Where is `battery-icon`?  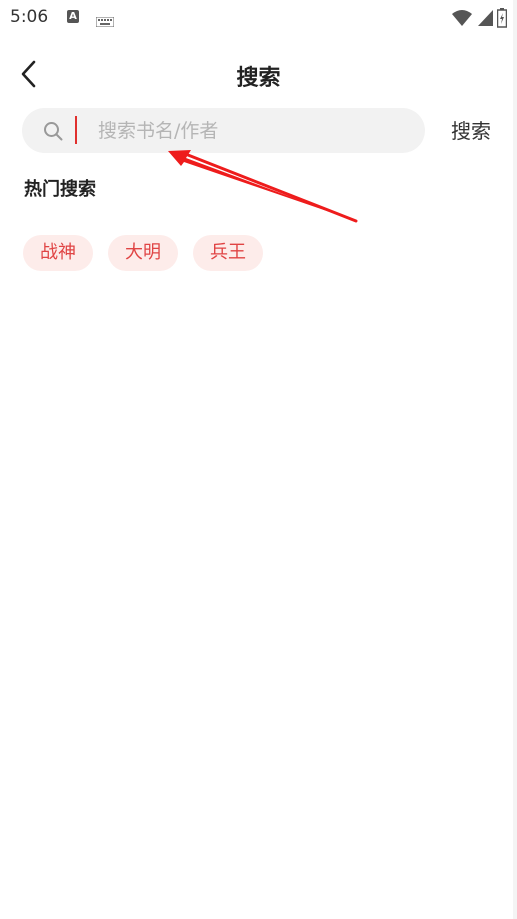 battery-icon is located at coordinates (502, 18).